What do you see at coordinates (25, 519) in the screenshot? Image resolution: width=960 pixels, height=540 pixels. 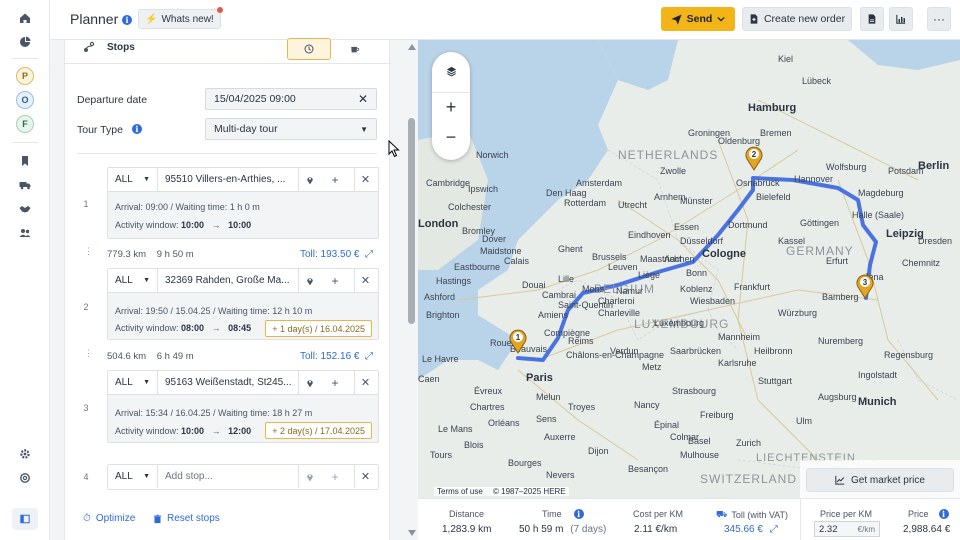 I see `collapse-sidebar-button` at bounding box center [25, 519].